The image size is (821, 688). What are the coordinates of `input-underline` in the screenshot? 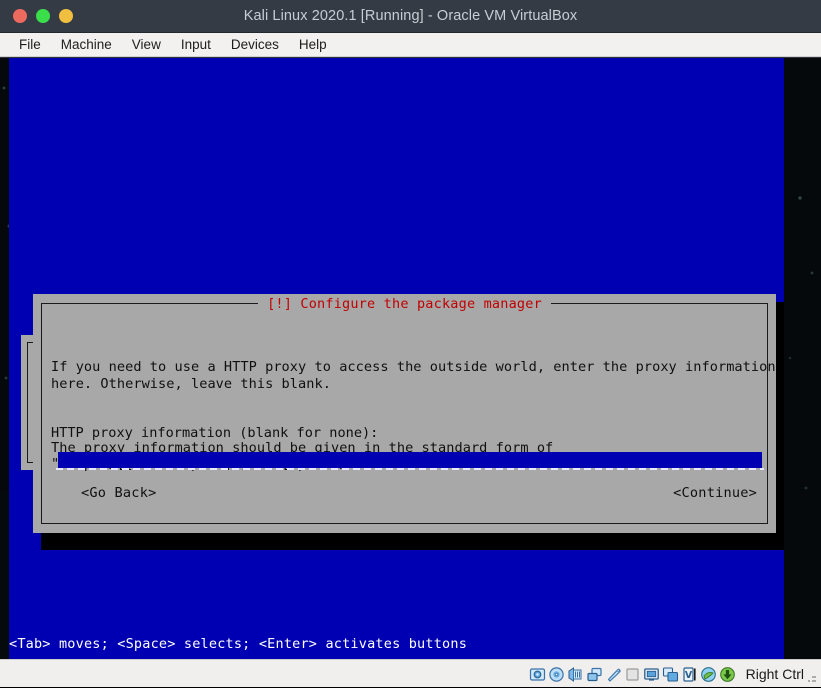 It's located at (410, 469).